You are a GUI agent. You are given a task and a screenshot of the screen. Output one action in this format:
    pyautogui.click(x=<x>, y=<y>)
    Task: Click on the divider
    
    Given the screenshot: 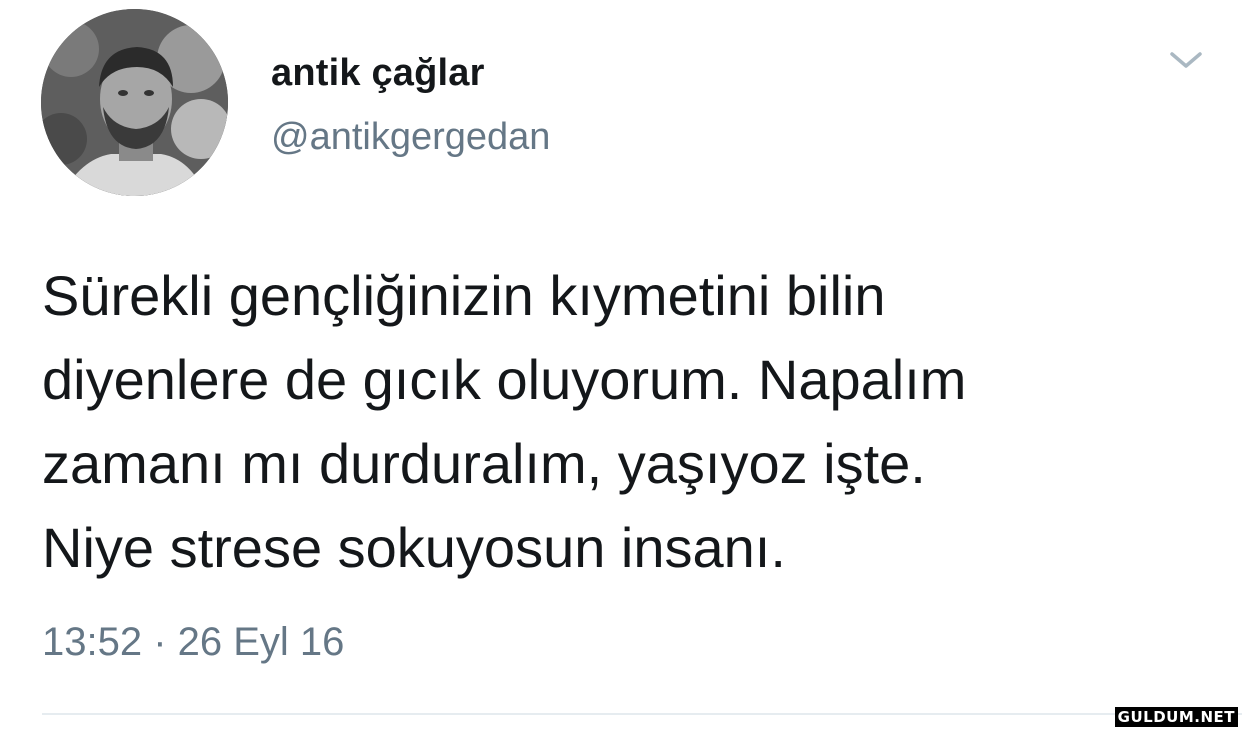 What is the action you would take?
    pyautogui.click(x=642, y=714)
    